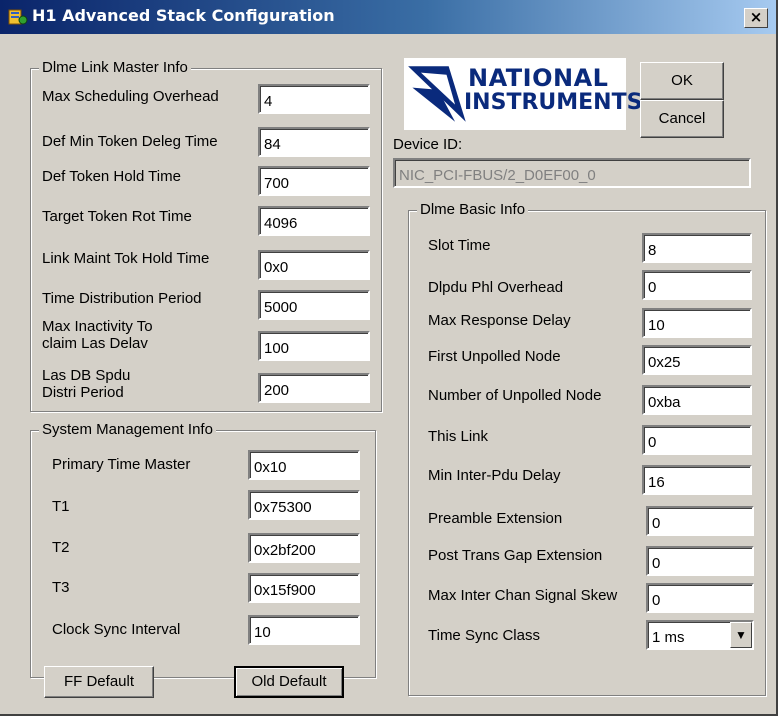  Describe the element at coordinates (314, 142) in the screenshot. I see `def-min-token-deleg-time-field: 84` at that location.